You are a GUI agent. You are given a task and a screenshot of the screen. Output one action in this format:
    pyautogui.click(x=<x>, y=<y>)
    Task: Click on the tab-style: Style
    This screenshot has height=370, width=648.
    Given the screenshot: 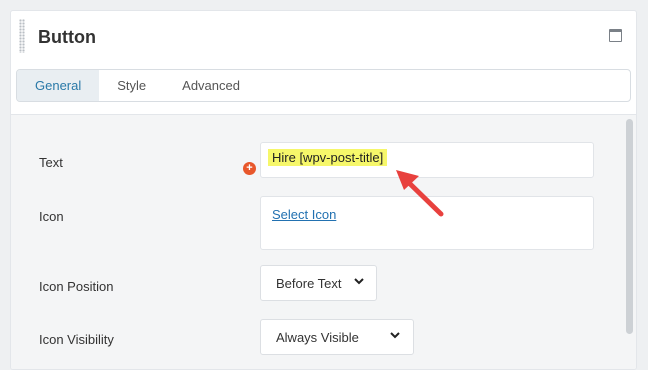 What is the action you would take?
    pyautogui.click(x=131, y=85)
    